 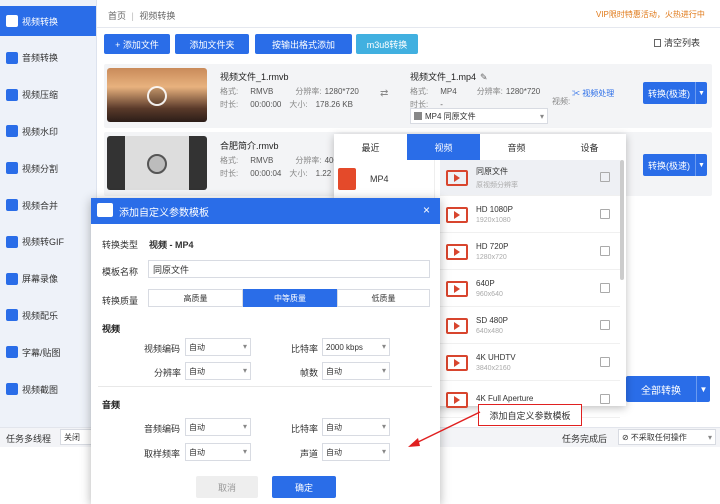 I want to click on close-icon: ×, so click(x=426, y=210).